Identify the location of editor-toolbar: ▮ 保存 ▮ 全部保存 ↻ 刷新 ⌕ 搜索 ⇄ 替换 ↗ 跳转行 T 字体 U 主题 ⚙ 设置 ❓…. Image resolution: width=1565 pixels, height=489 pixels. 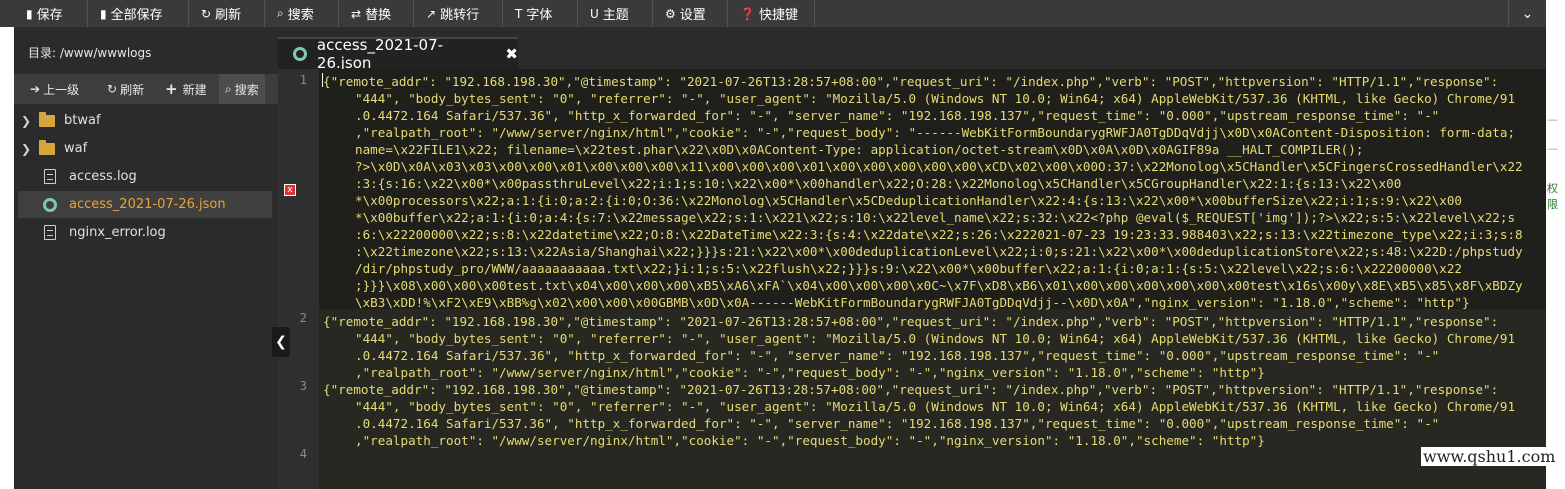
(782, 13).